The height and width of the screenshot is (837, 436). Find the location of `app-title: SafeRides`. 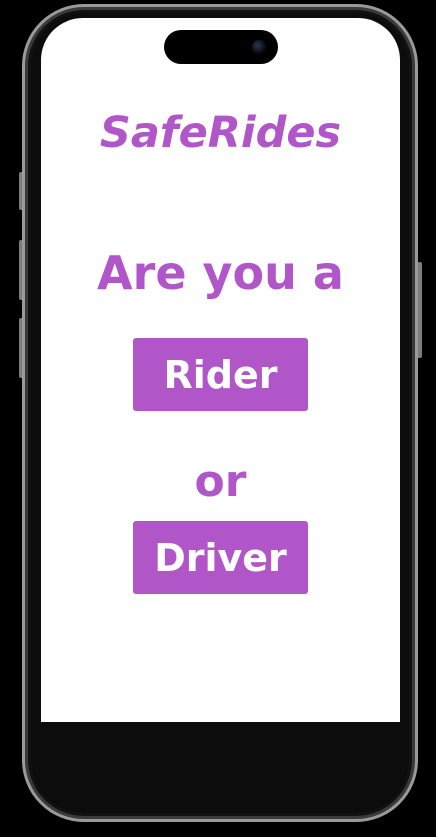

app-title: SafeRides is located at coordinates (220, 133).